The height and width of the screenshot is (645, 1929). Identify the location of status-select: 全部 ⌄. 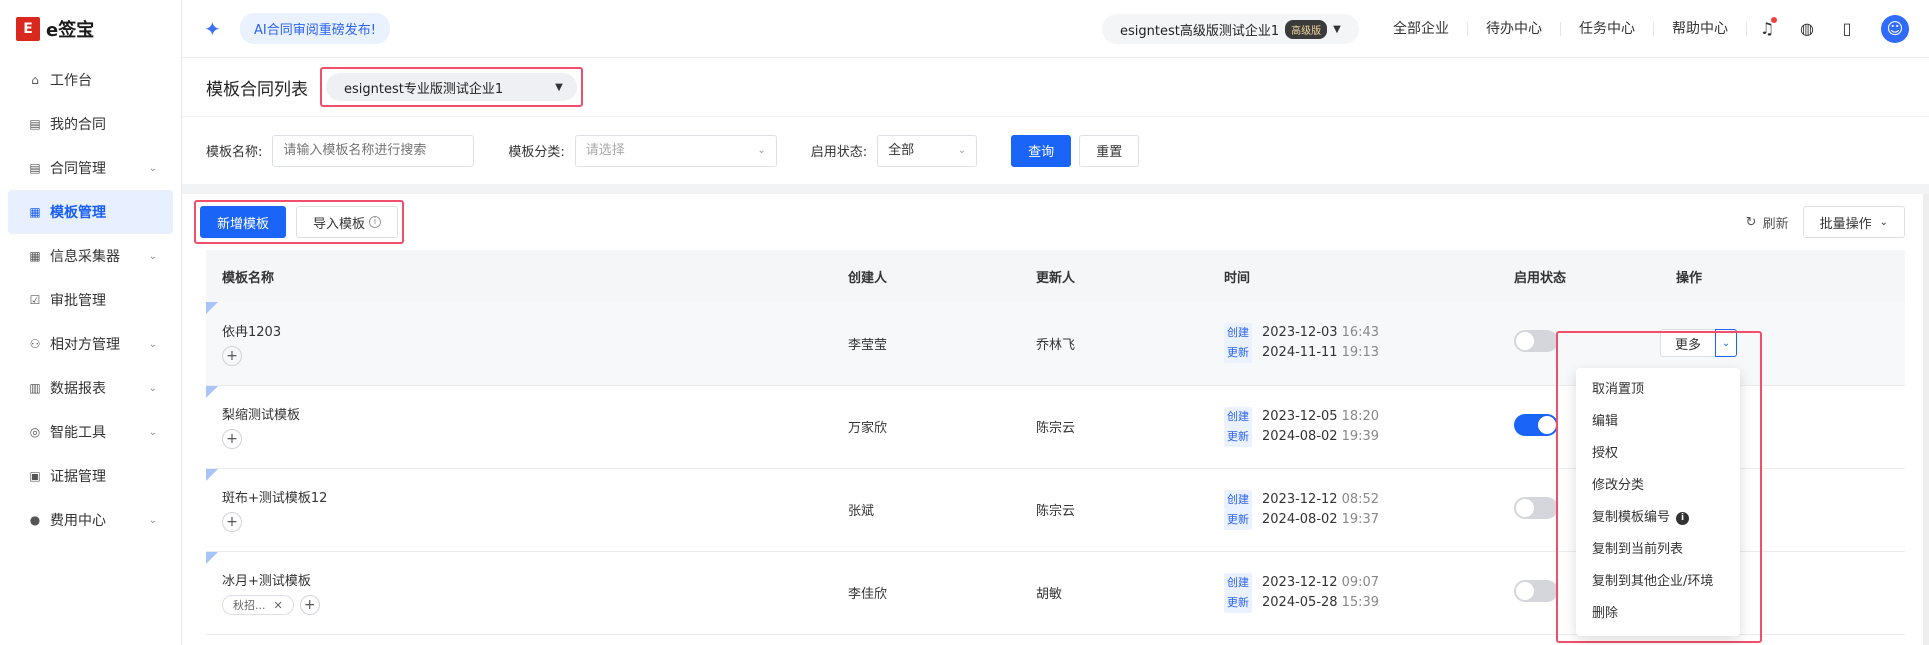
(927, 150).